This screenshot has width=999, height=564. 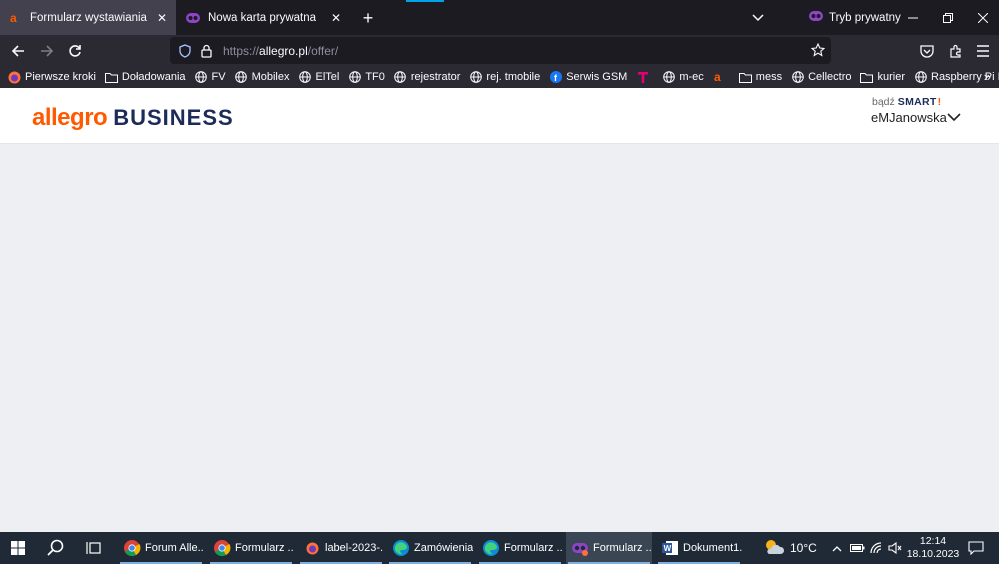 I want to click on bookmark-label: Cellectro, so click(x=830, y=77).